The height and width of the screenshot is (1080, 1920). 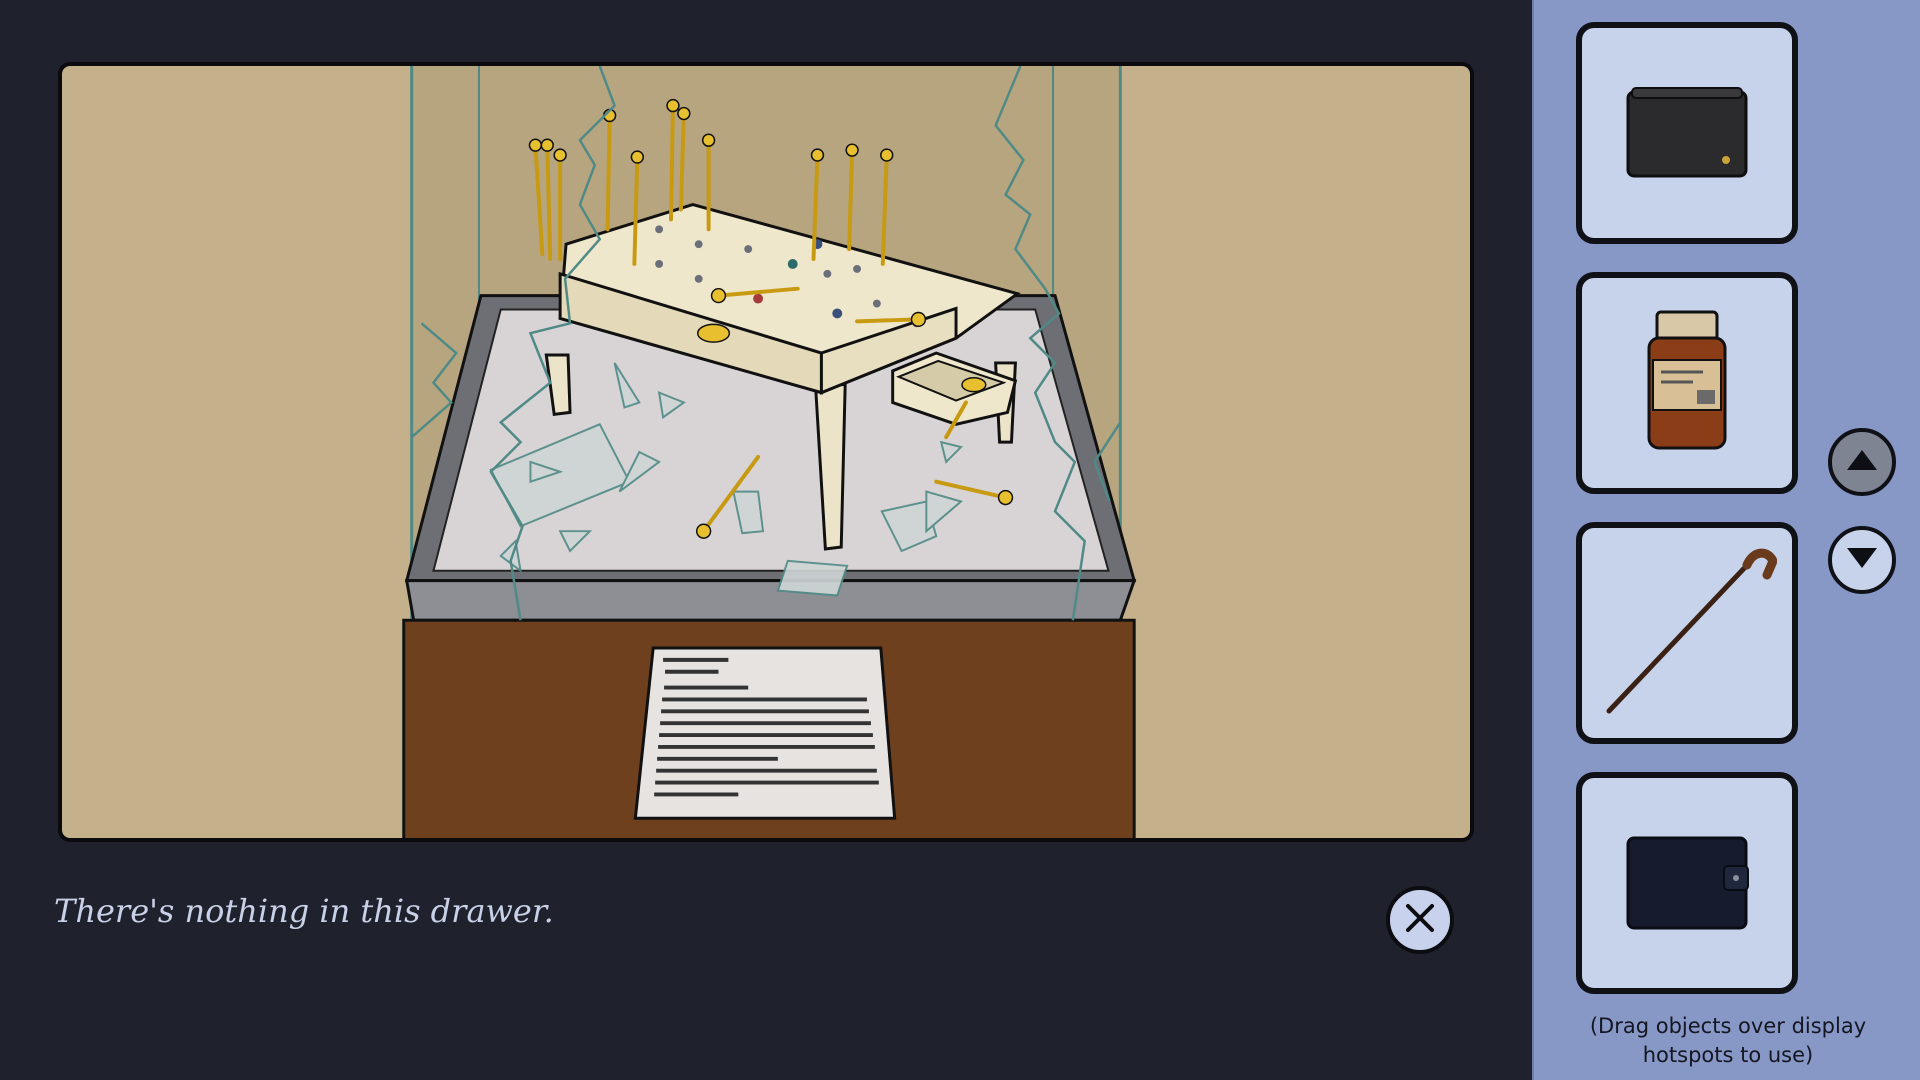 I want to click on triangle-down-icon, so click(x=1862, y=560).